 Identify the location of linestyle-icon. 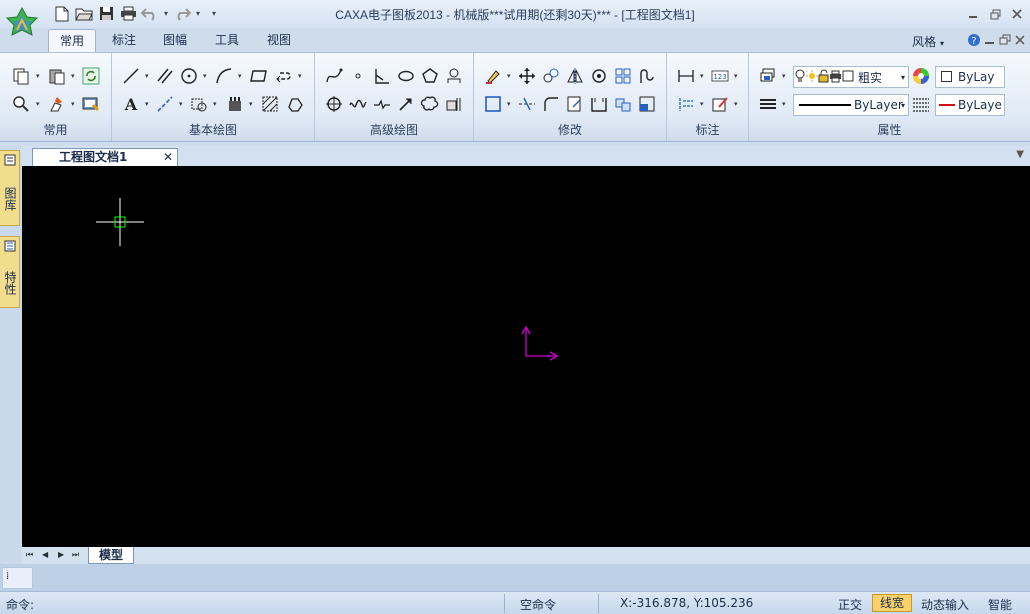
(921, 104).